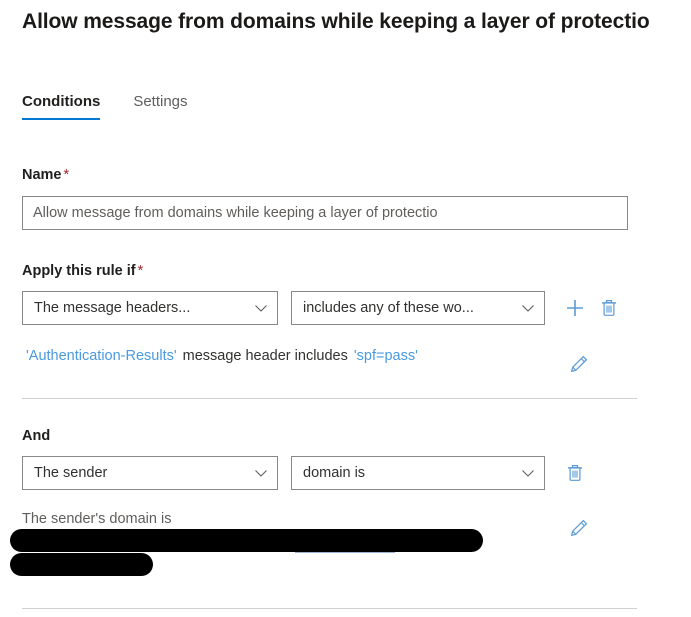 This screenshot has width=691, height=617. What do you see at coordinates (418, 473) in the screenshot?
I see `condition-2-operator-dropdown: domain is` at bounding box center [418, 473].